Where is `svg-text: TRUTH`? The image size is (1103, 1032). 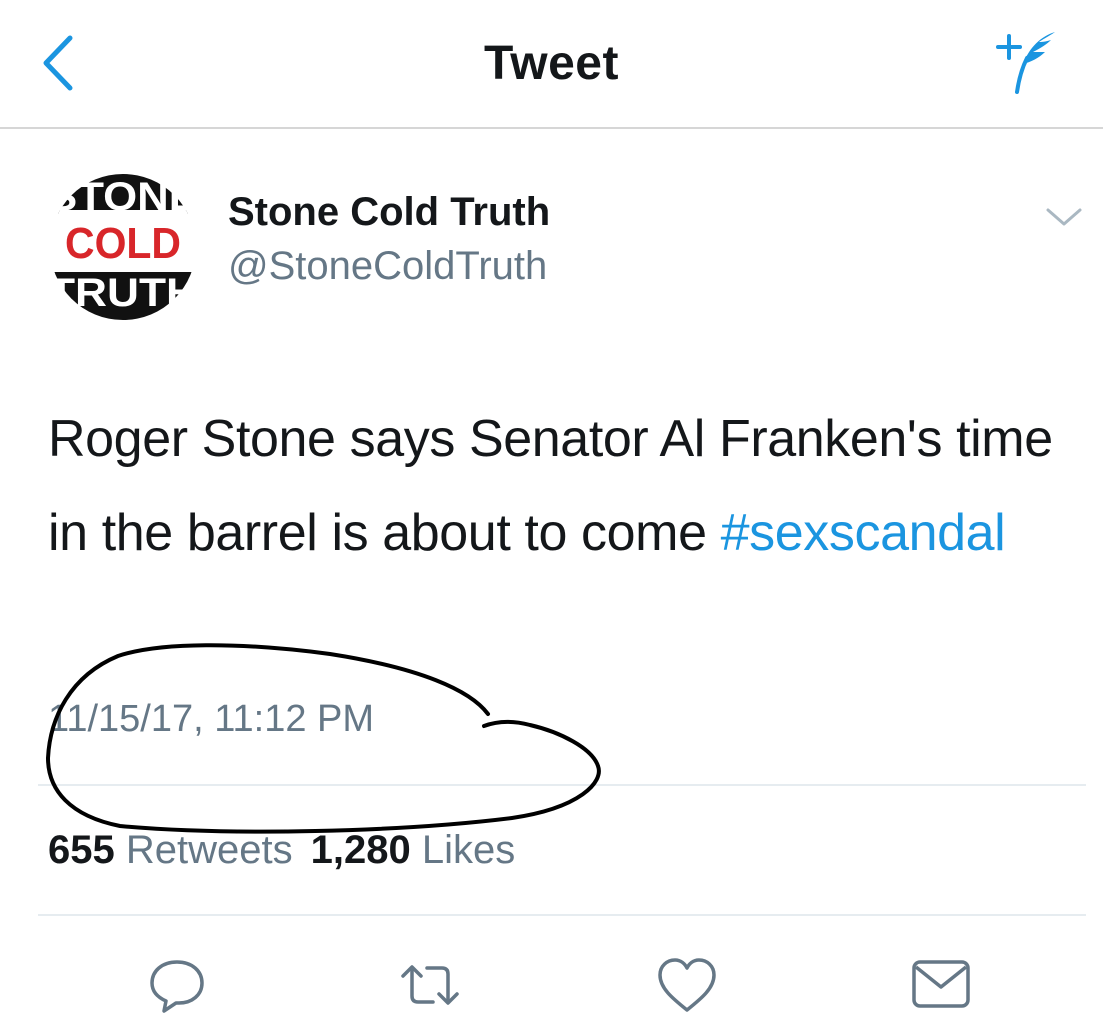
svg-text: TRUTH is located at coordinates (123, 293).